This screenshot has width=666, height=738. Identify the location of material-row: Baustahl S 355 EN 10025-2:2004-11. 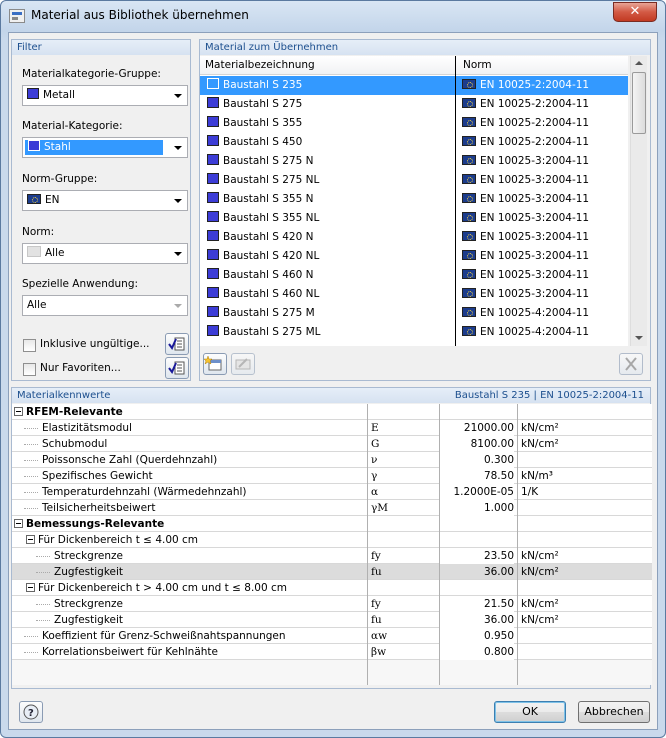
(414, 123).